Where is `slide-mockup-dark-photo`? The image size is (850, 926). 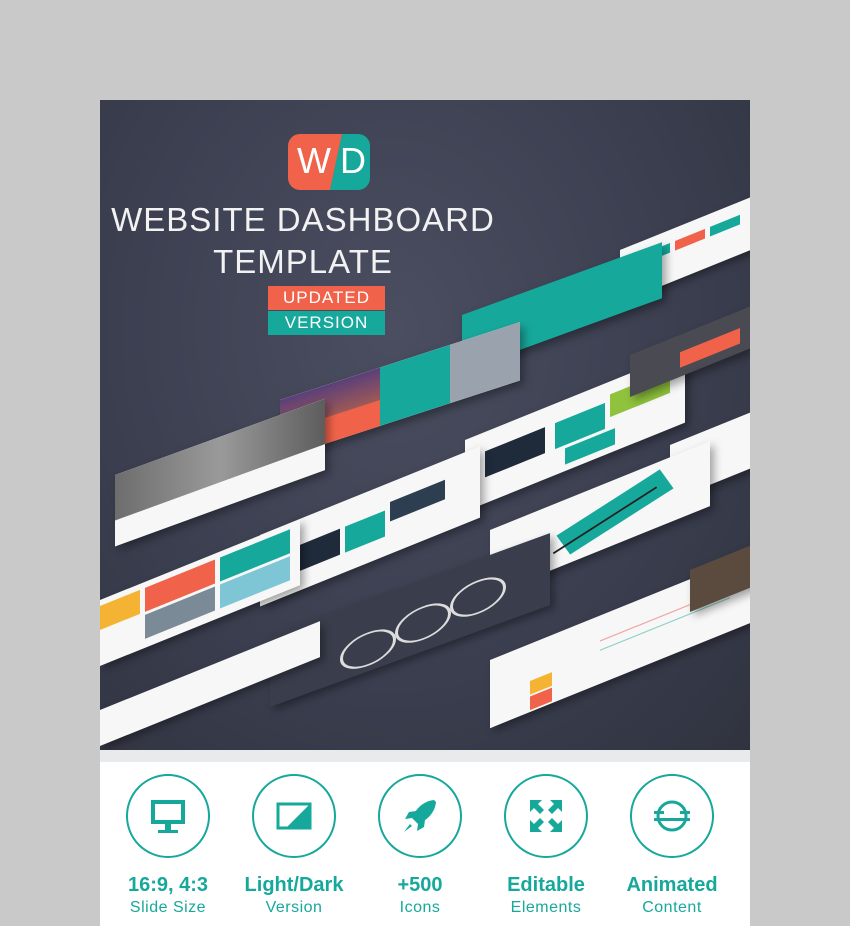 slide-mockup-dark-photo is located at coordinates (690, 351).